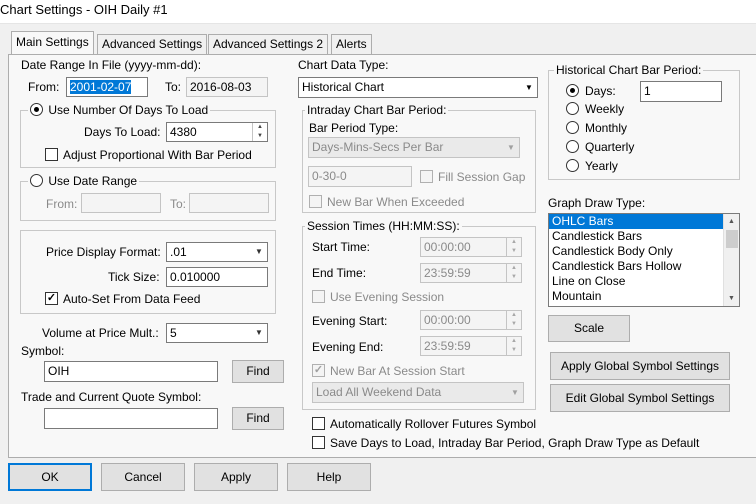 The image size is (756, 504). What do you see at coordinates (601, 166) in the screenshot?
I see `yearly-radio-label: Yearly` at bounding box center [601, 166].